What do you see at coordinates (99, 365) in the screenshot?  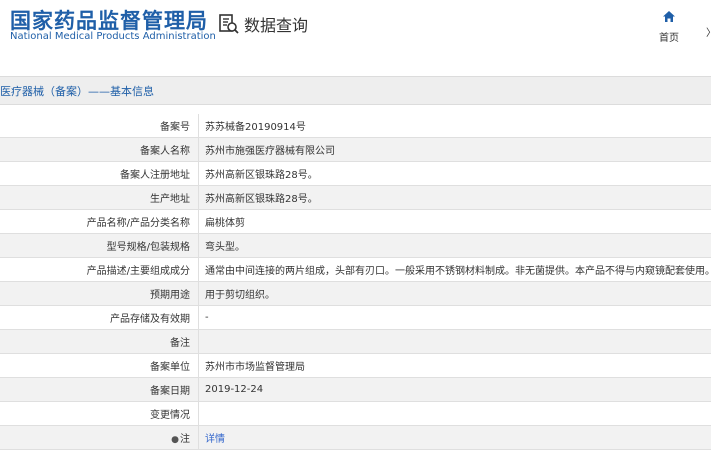 I see `row-label: 备案单位` at bounding box center [99, 365].